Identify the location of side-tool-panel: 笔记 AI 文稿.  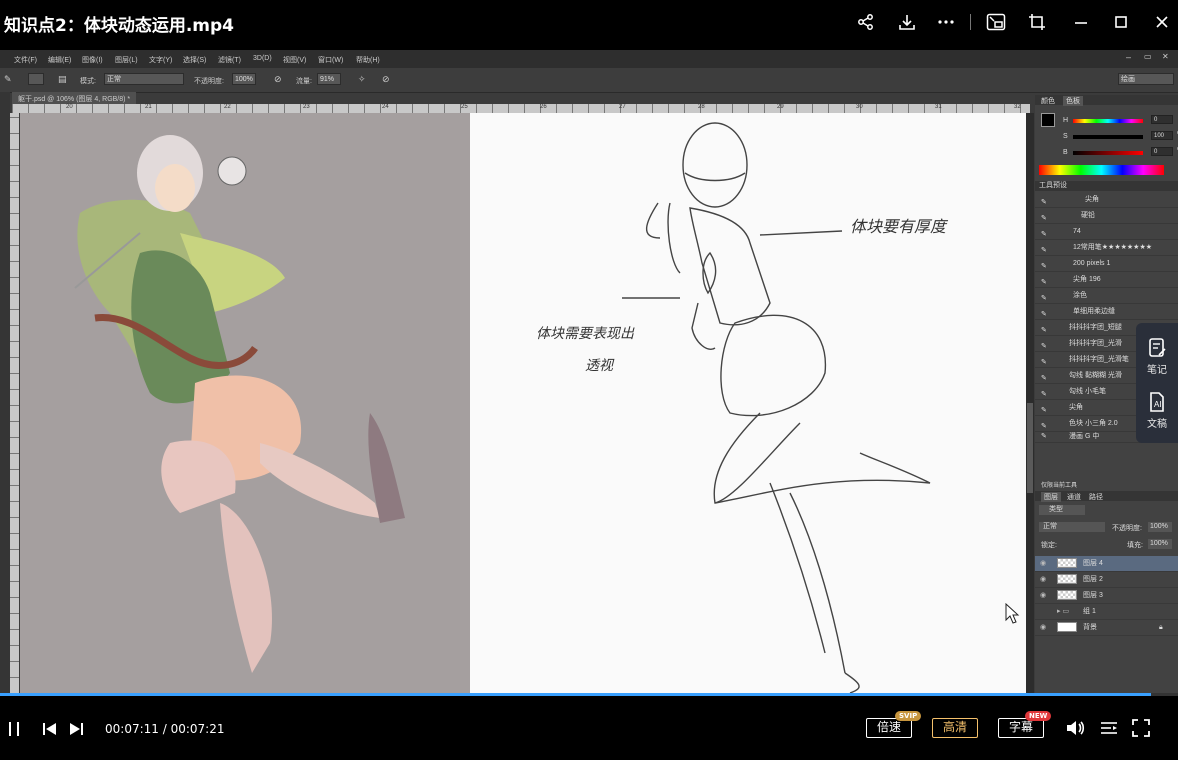
(1157, 383).